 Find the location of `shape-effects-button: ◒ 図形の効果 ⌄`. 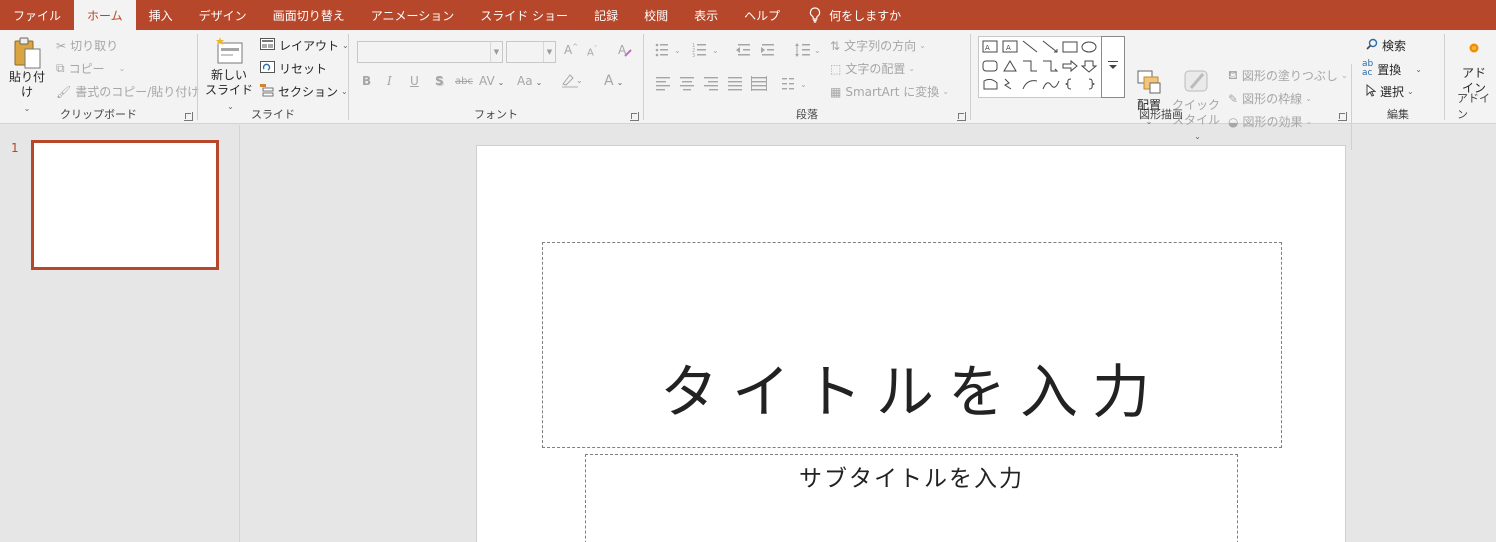

shape-effects-button: ◒ 図形の効果 ⌄ is located at coordinates (1270, 121).